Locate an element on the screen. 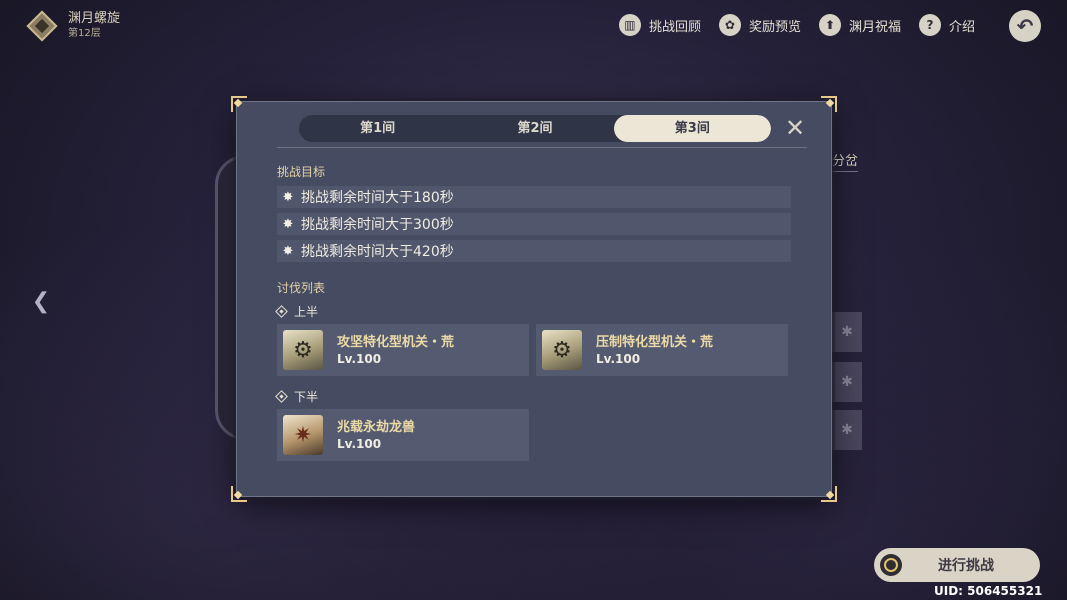 The width and height of the screenshot is (1067, 600). chamber-tabs: 第1间 第2间 第3间 is located at coordinates (535, 128).